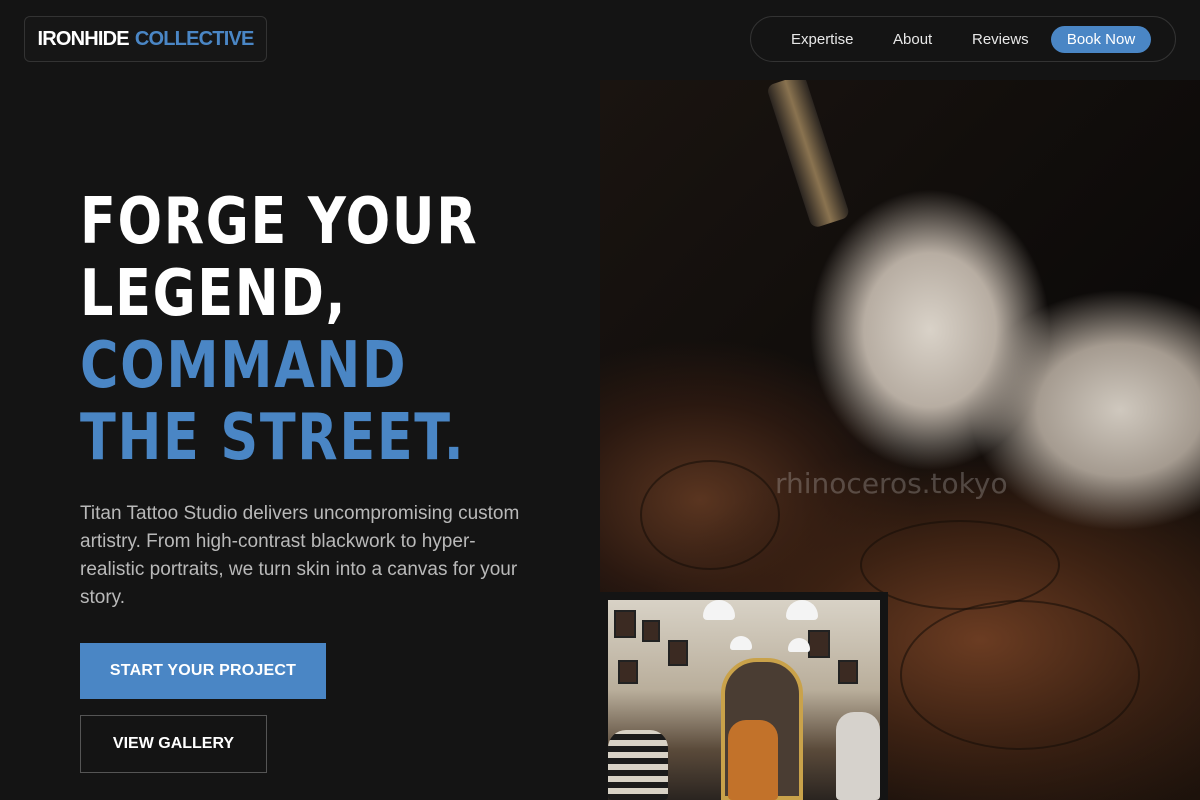 The height and width of the screenshot is (800, 1200). I want to click on view-gallery-button: VIEW GALLERY, so click(173, 744).